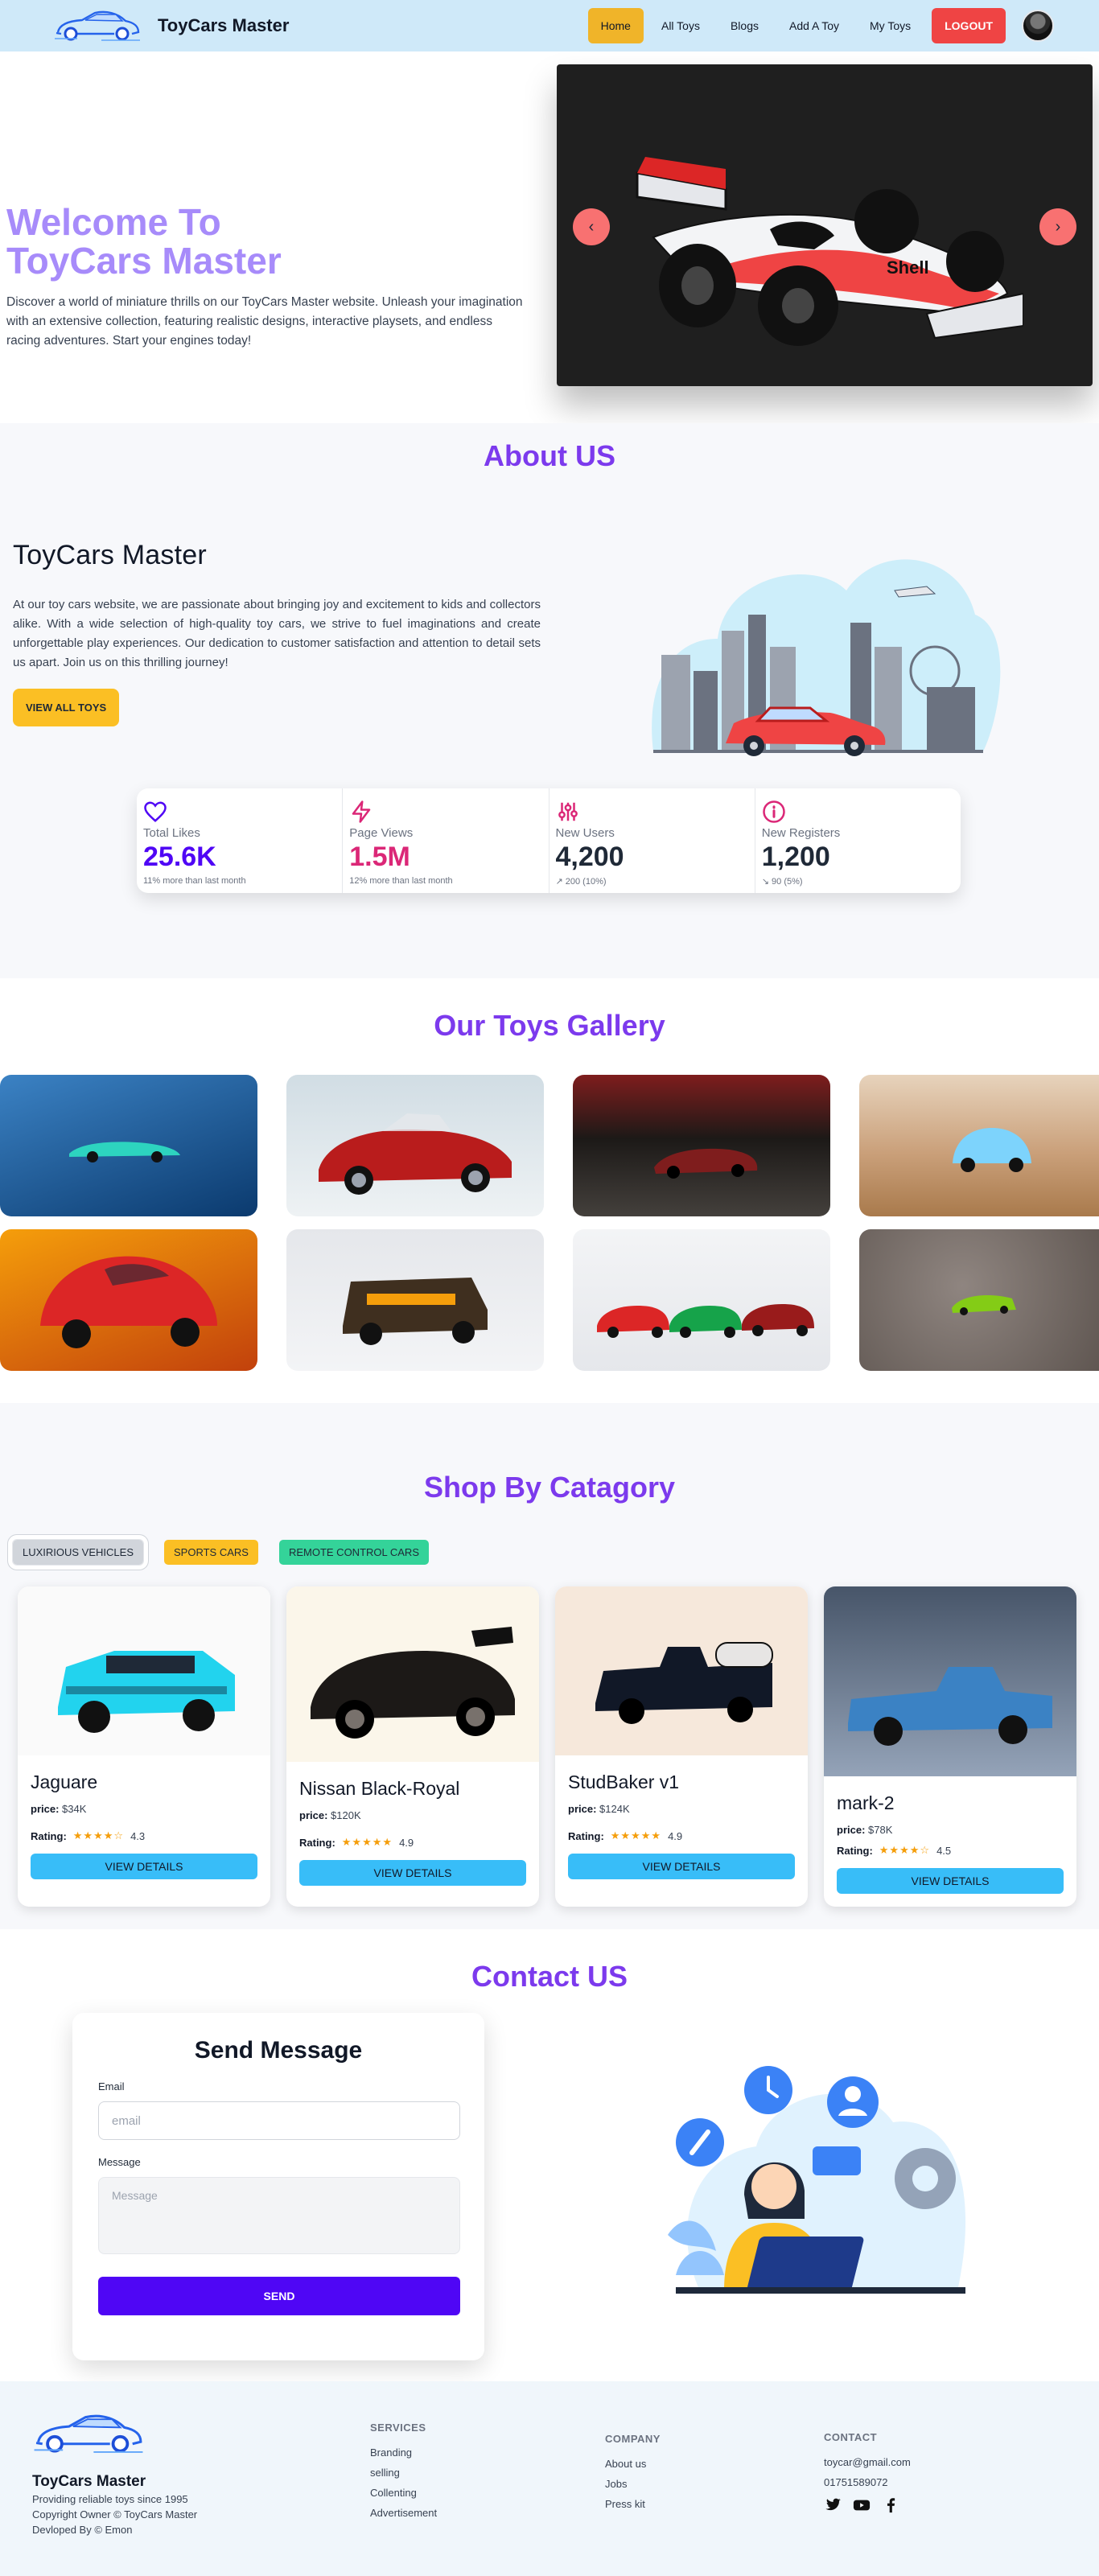 The image size is (1099, 2576). What do you see at coordinates (353, 1552) in the screenshot?
I see `tab-remote-control-cars: REMOTE CONTROL CARS` at bounding box center [353, 1552].